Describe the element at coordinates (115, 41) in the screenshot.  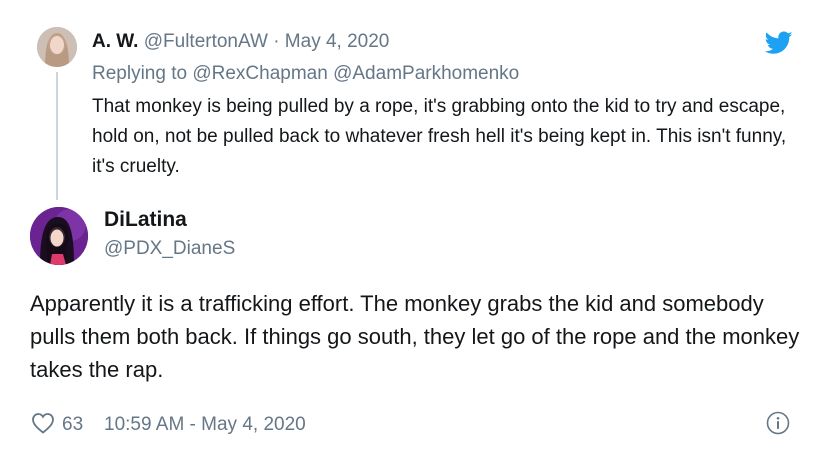
I see `reply-author-name: A. W.` at that location.